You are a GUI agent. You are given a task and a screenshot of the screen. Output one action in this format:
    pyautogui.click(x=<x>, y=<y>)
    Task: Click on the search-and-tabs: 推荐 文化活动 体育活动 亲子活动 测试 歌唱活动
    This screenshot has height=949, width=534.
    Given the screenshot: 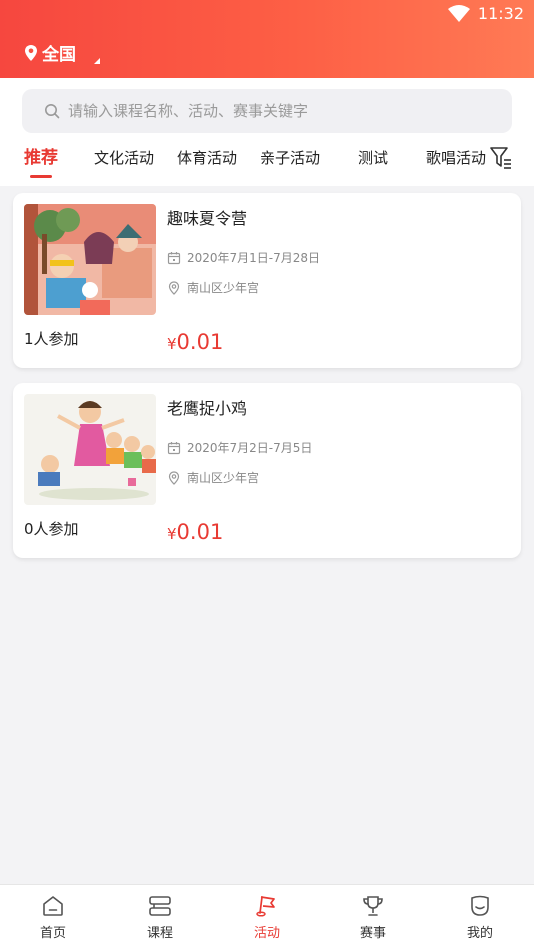 What is the action you would take?
    pyautogui.click(x=267, y=132)
    